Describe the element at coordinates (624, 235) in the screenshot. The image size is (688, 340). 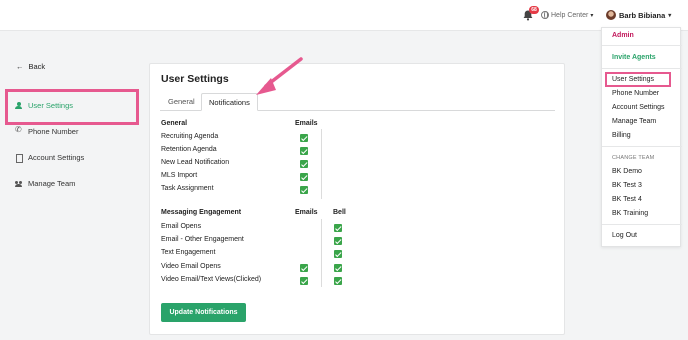
I see `menu-item-log-out: Log Out` at that location.